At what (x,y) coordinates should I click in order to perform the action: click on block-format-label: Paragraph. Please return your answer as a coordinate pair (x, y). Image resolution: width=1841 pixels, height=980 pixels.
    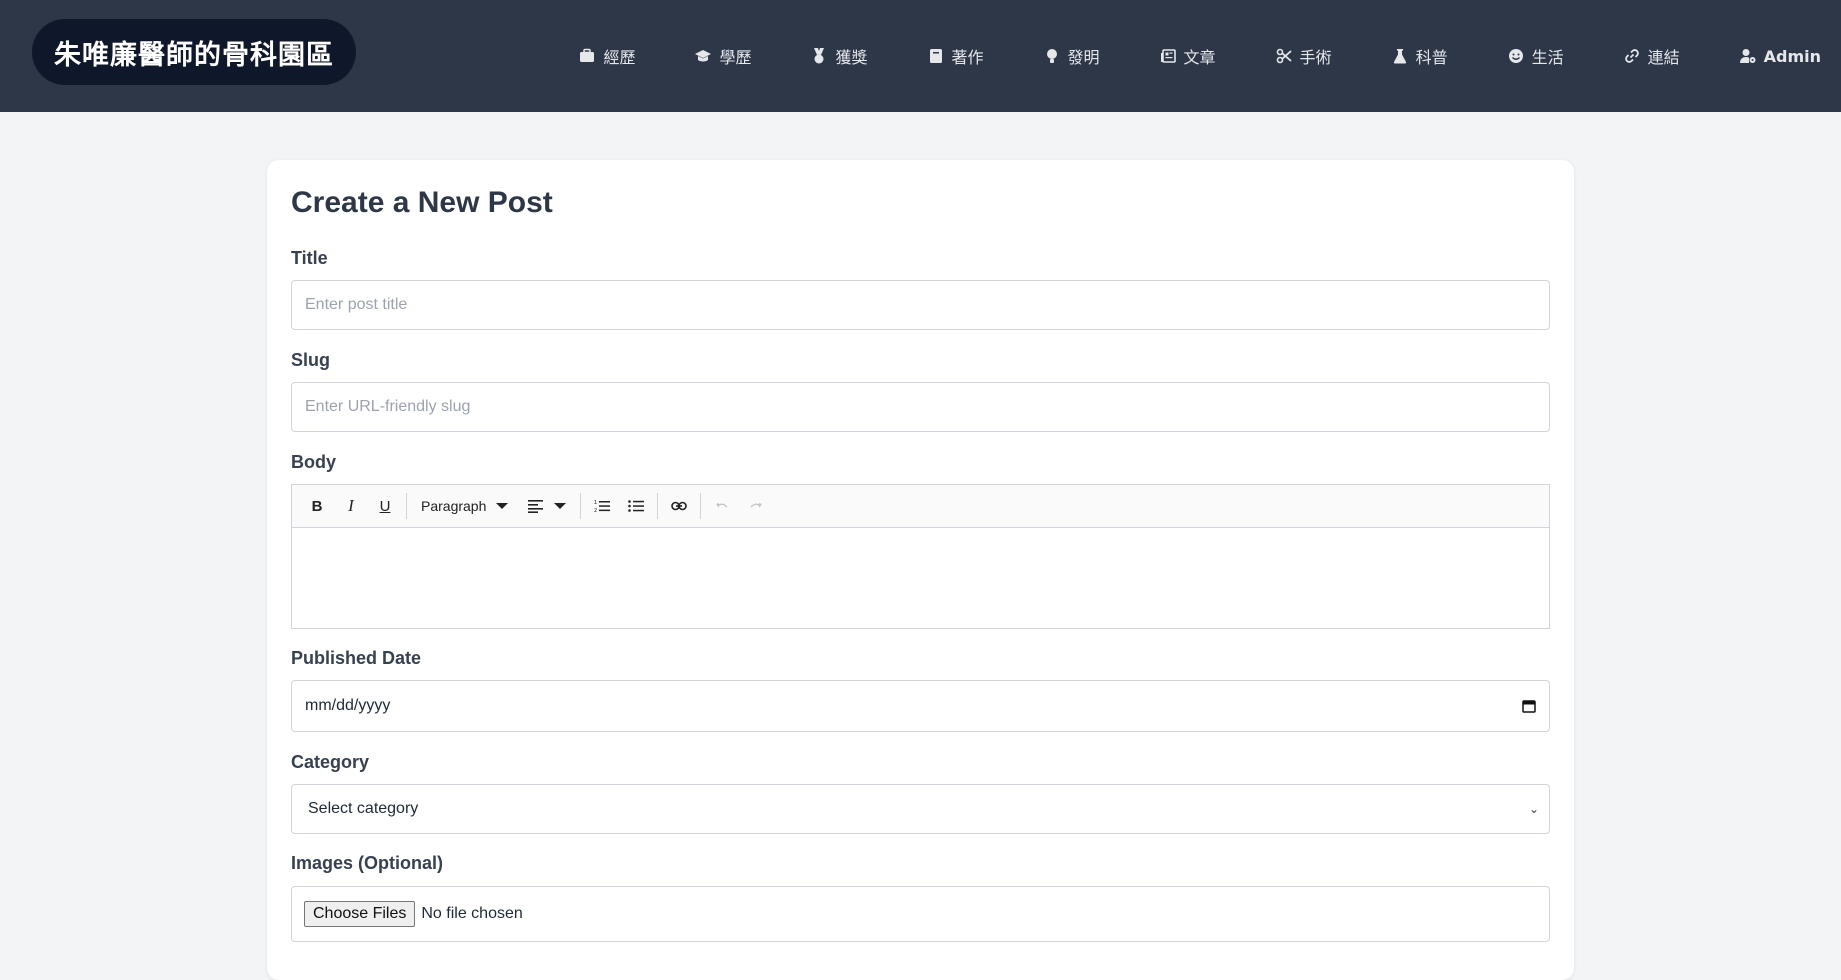
    Looking at the image, I should click on (454, 506).